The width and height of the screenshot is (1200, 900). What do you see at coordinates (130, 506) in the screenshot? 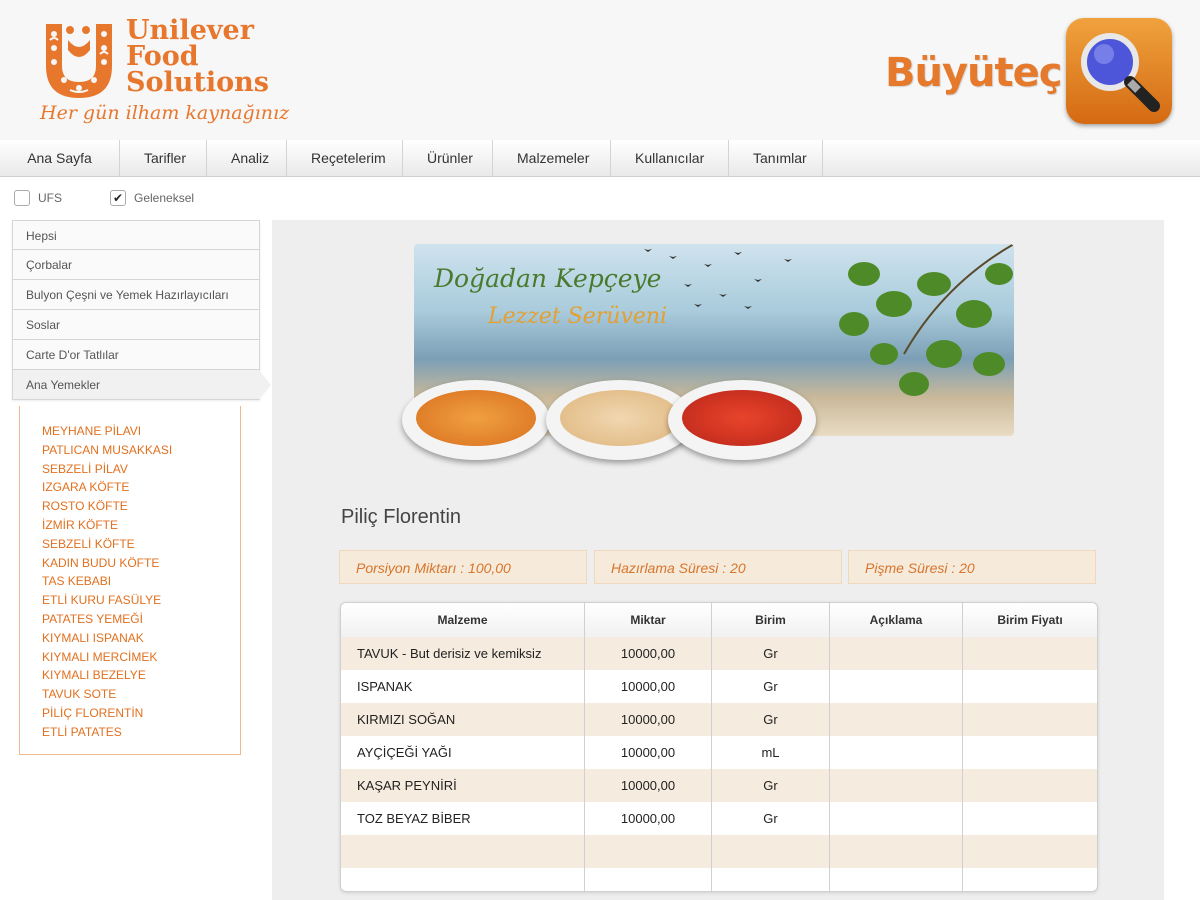
I see `recipe-link: ROSTO KÖFTE` at bounding box center [130, 506].